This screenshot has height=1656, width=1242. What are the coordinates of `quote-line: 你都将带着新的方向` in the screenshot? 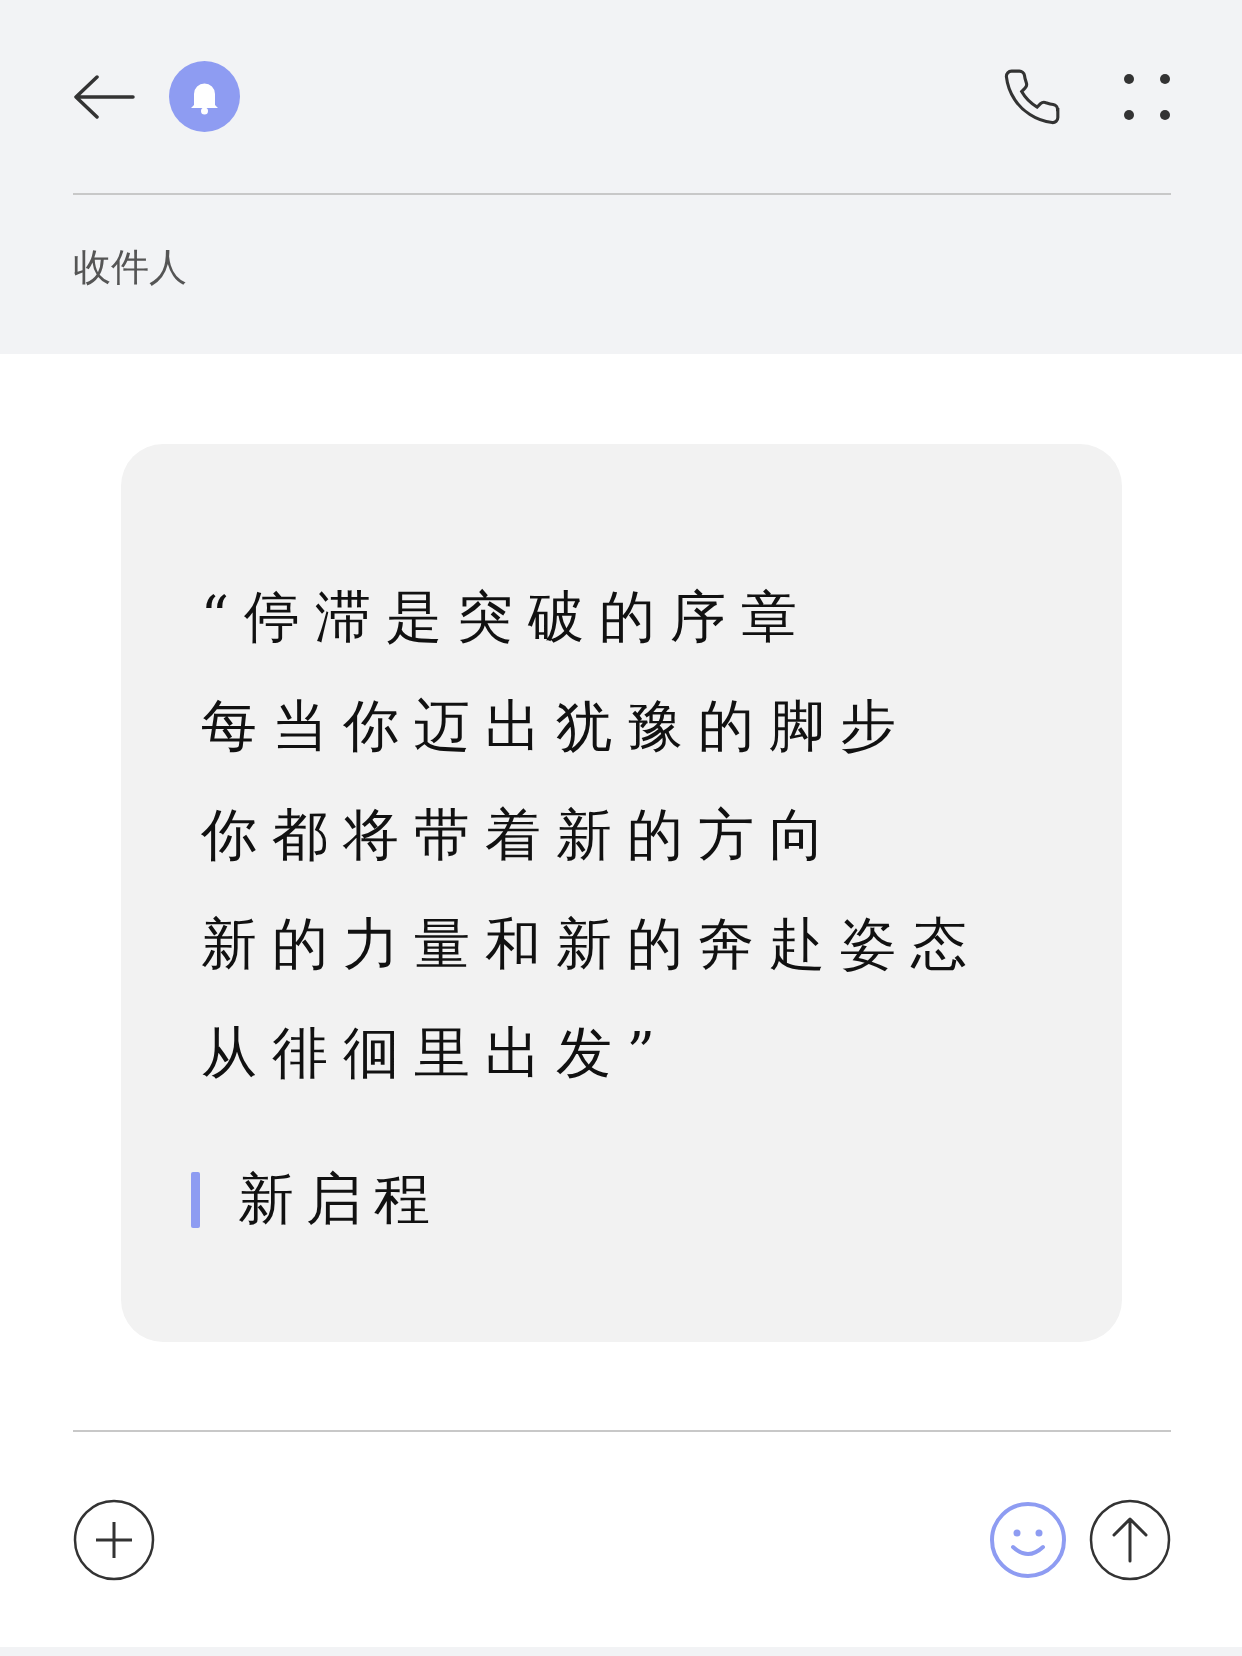 It's located at (520, 835).